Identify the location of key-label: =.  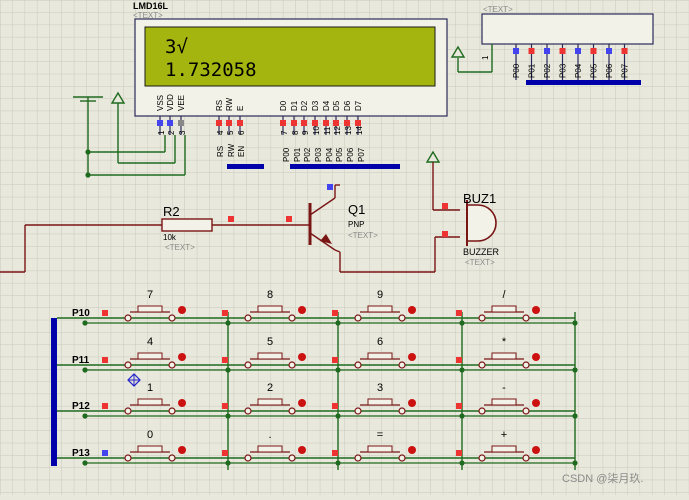
(380, 435).